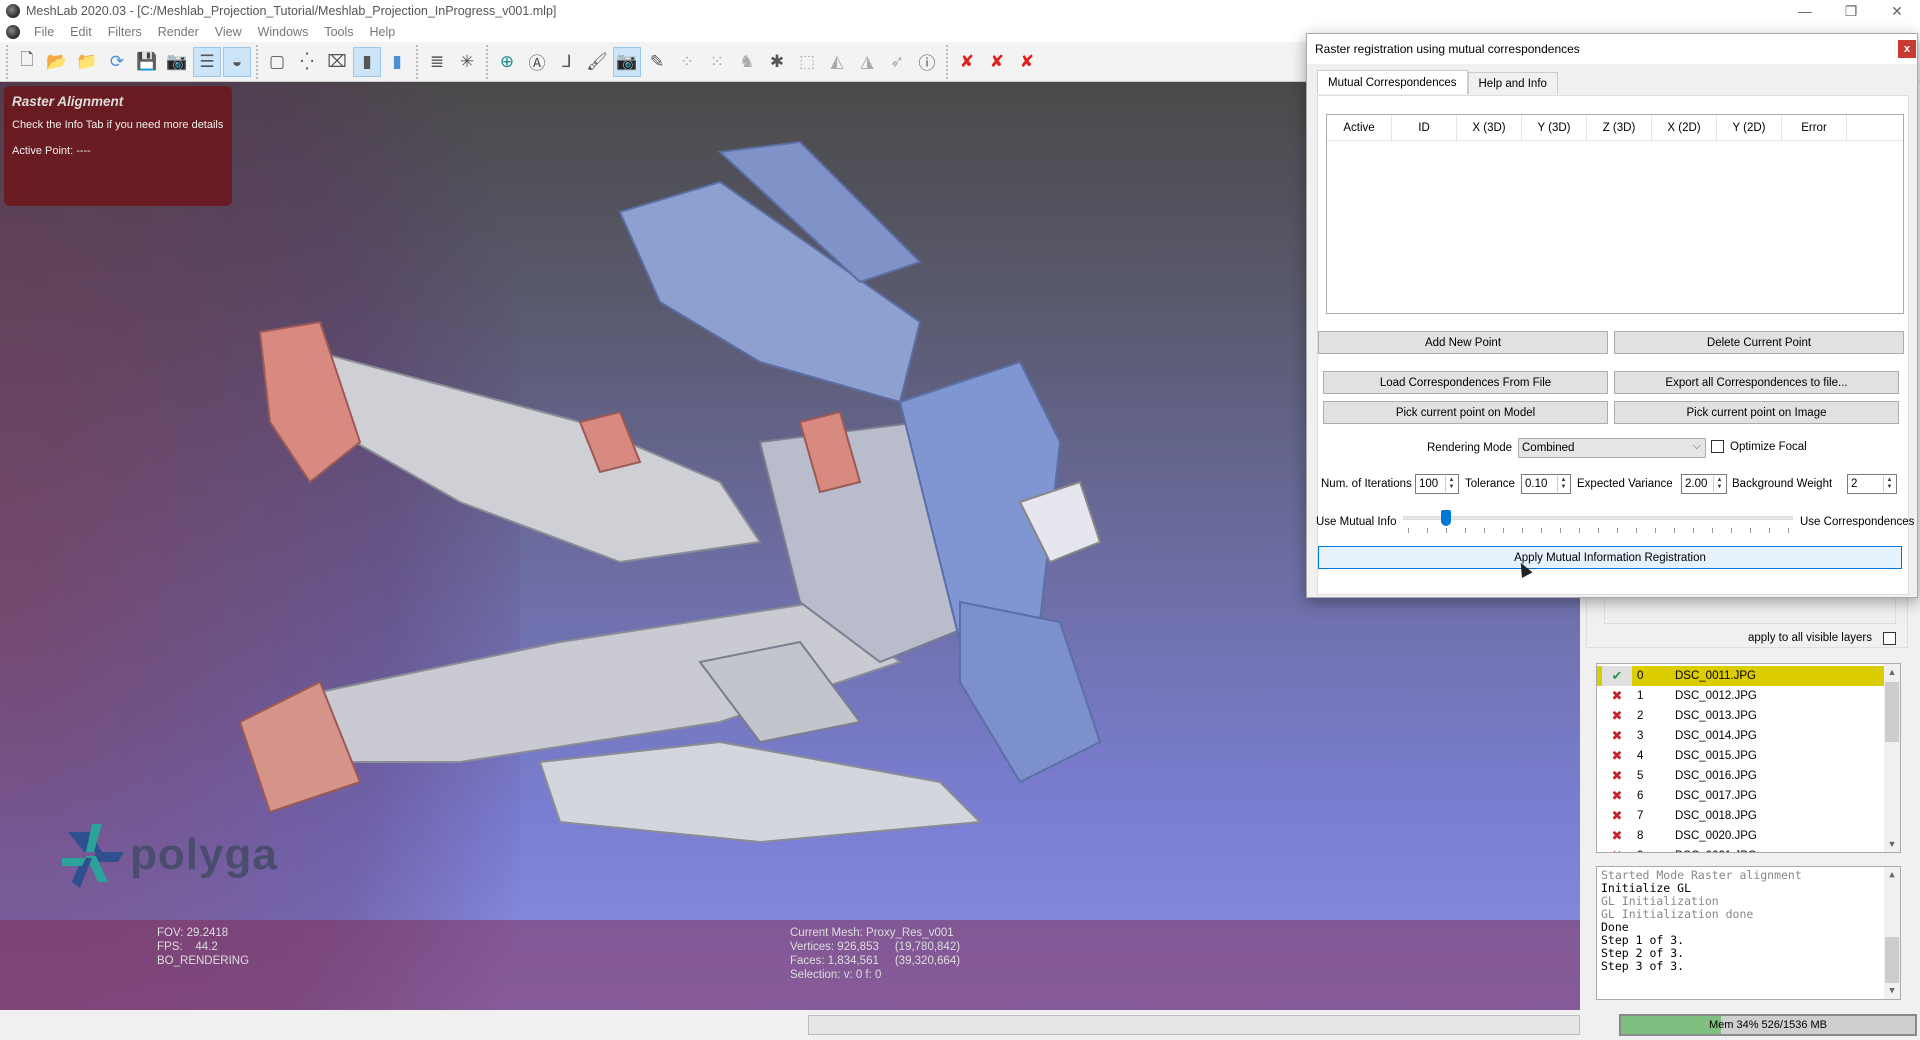  I want to click on column-x2d: X (2D), so click(1684, 127).